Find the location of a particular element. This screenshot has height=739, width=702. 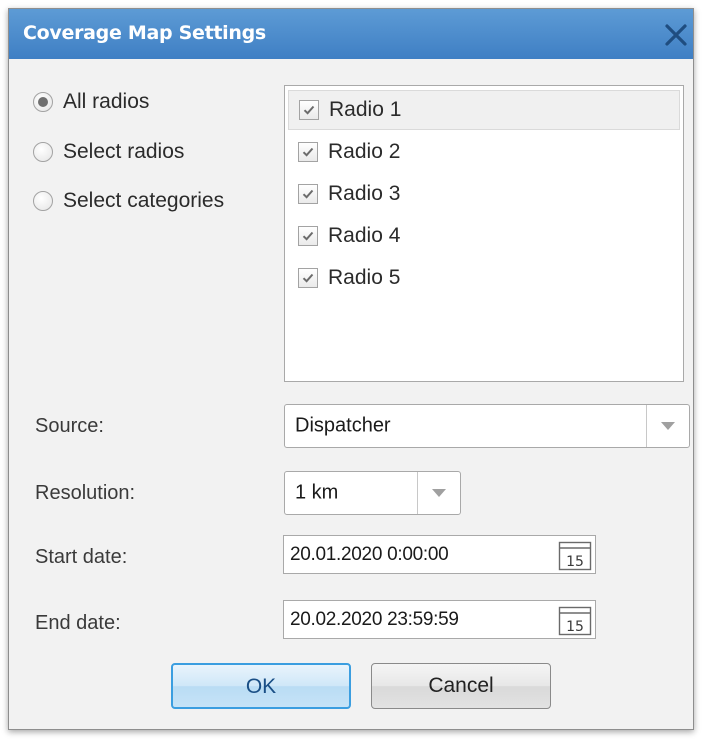

source-dropdown: Dispatcher is located at coordinates (487, 426).